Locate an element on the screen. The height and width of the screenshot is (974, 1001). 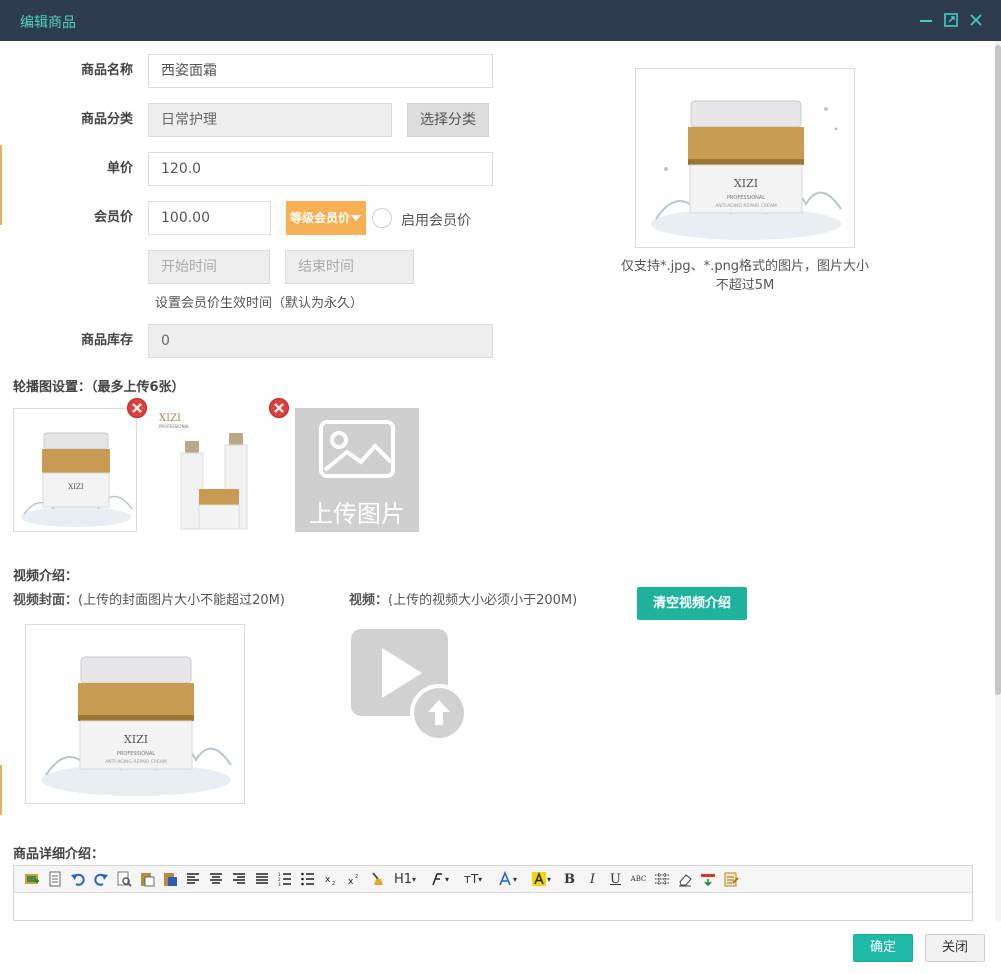
video-hint: (上传的视频大小必须小于200M) is located at coordinates (483, 600).